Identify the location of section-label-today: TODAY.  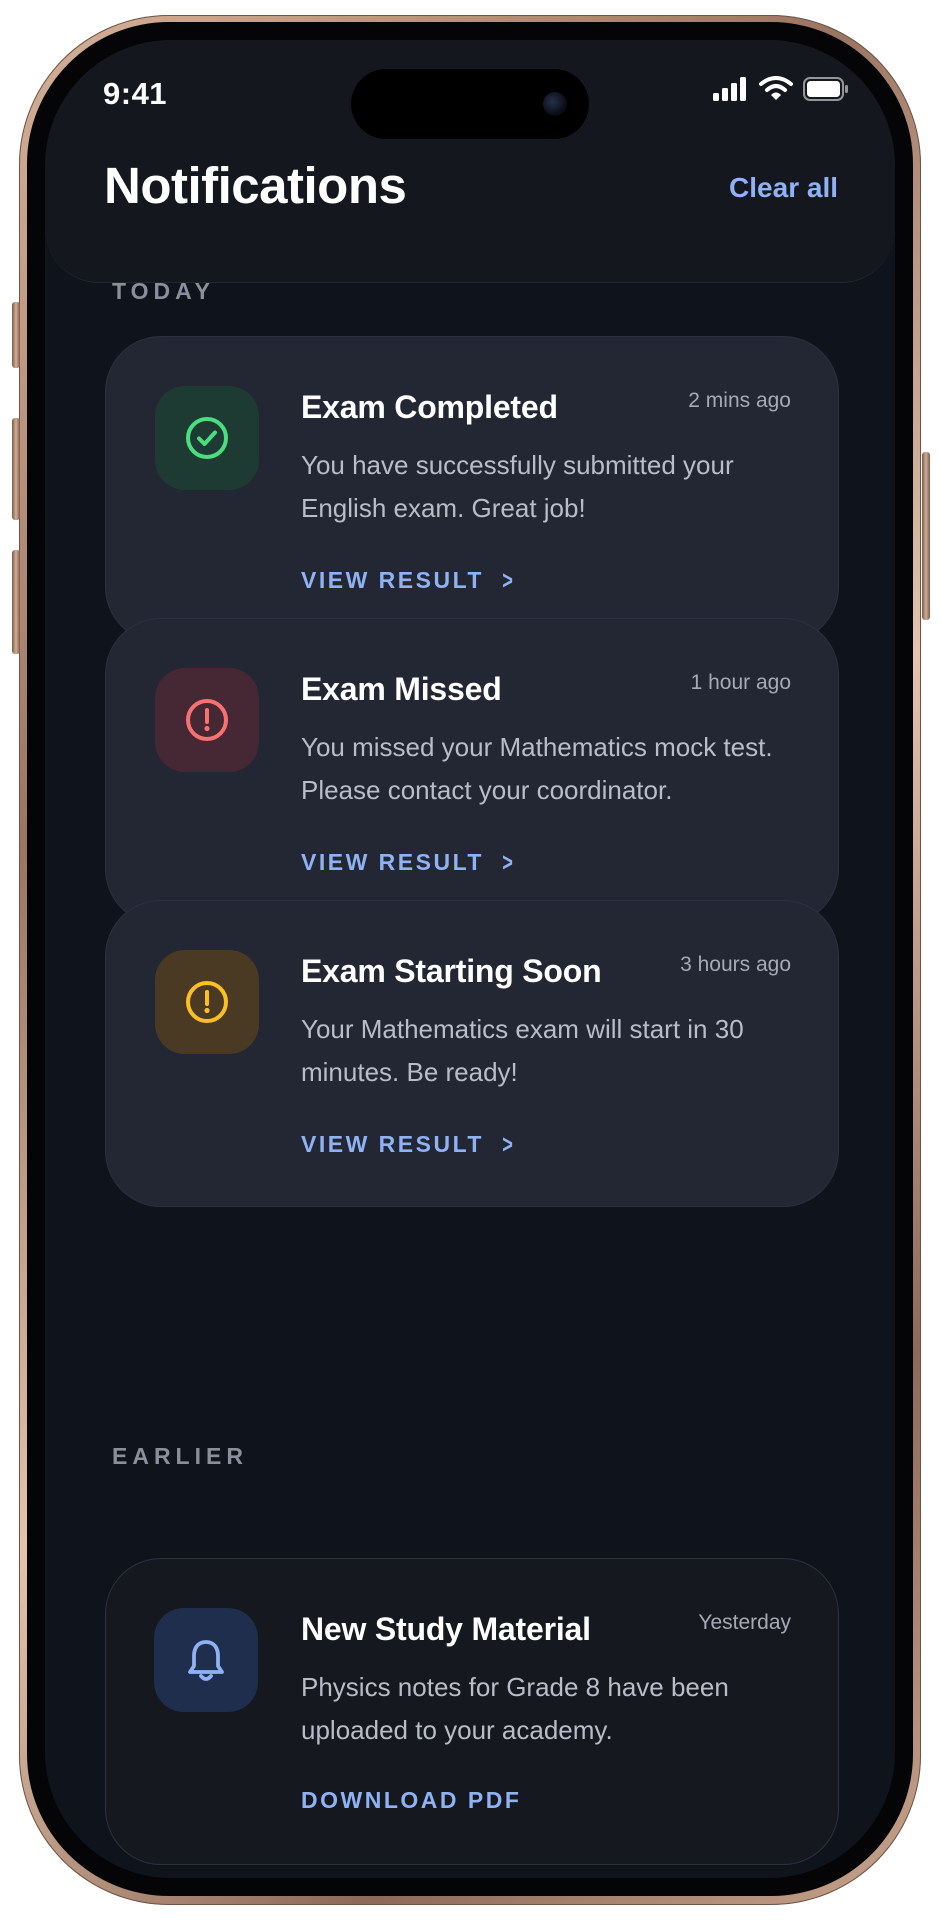
(163, 291).